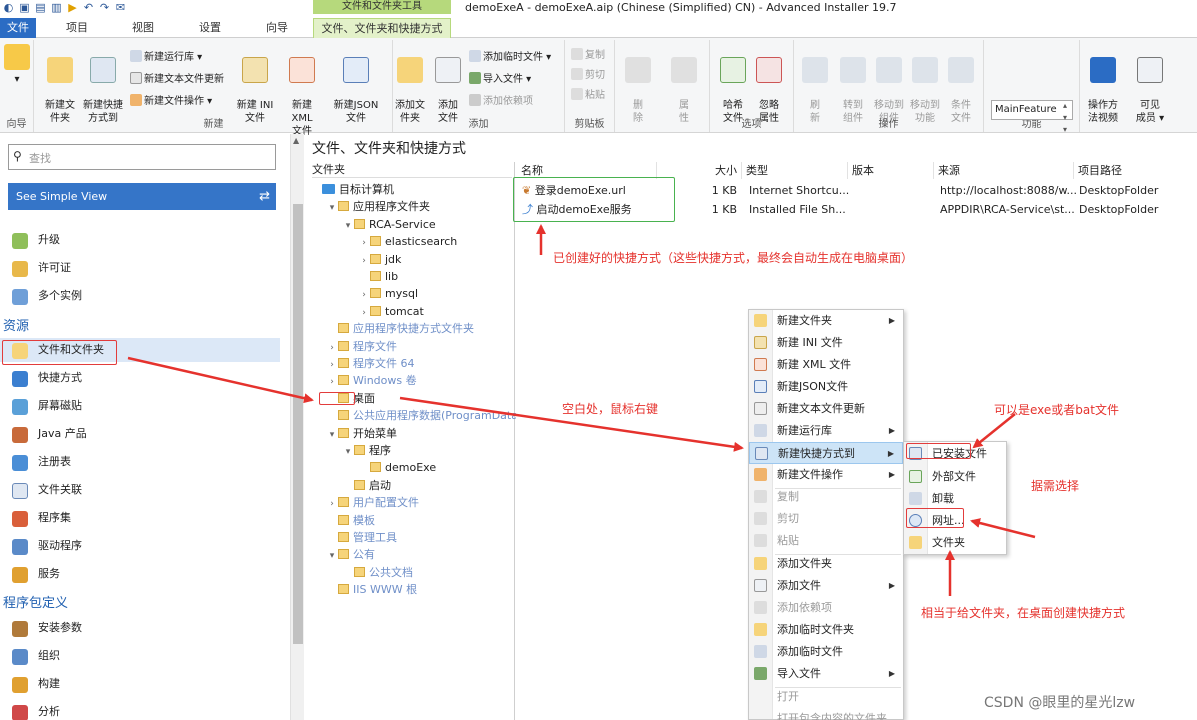  Describe the element at coordinates (88, 7) in the screenshot. I see `undo-icon: ↶` at that location.